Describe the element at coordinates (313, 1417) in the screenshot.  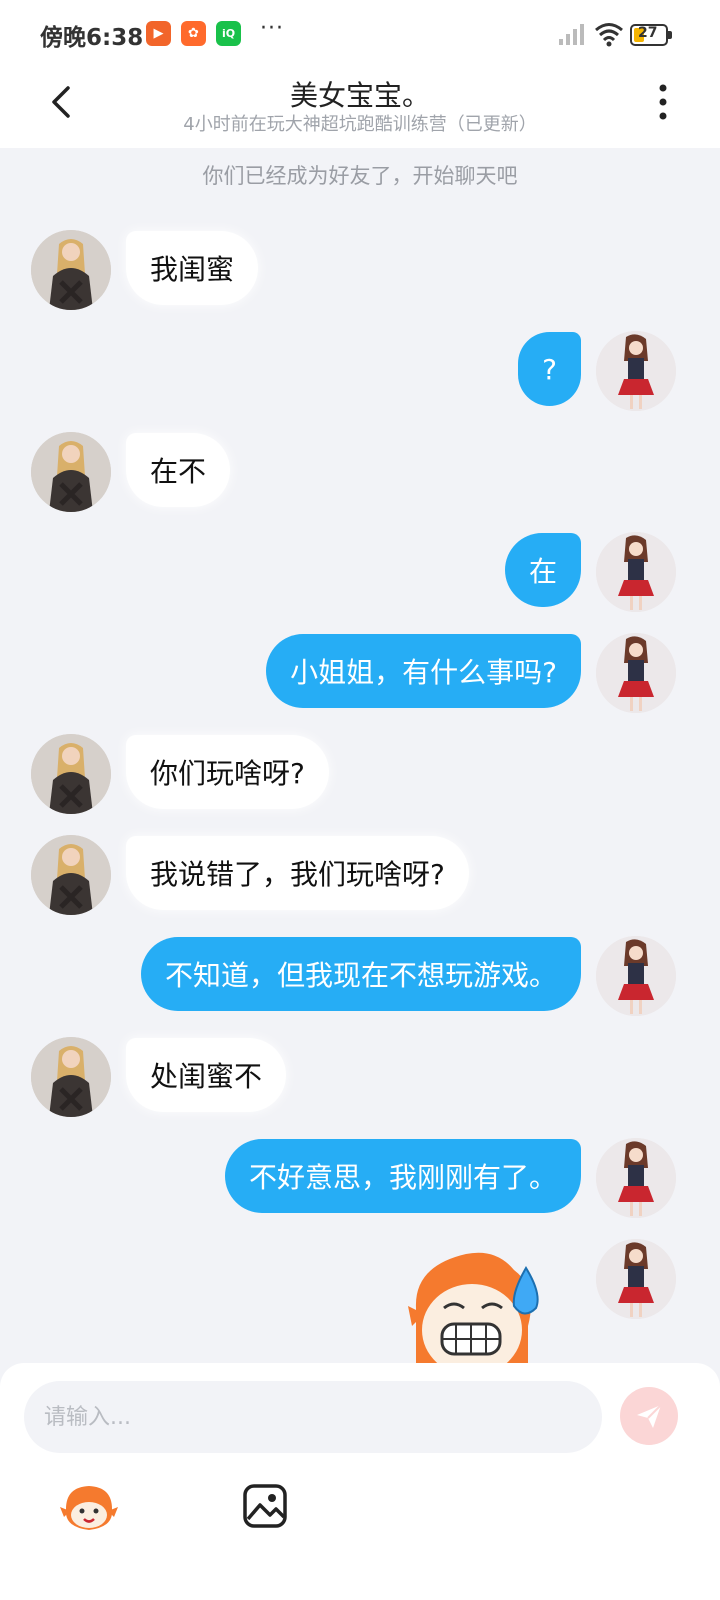
I see `message-input` at that location.